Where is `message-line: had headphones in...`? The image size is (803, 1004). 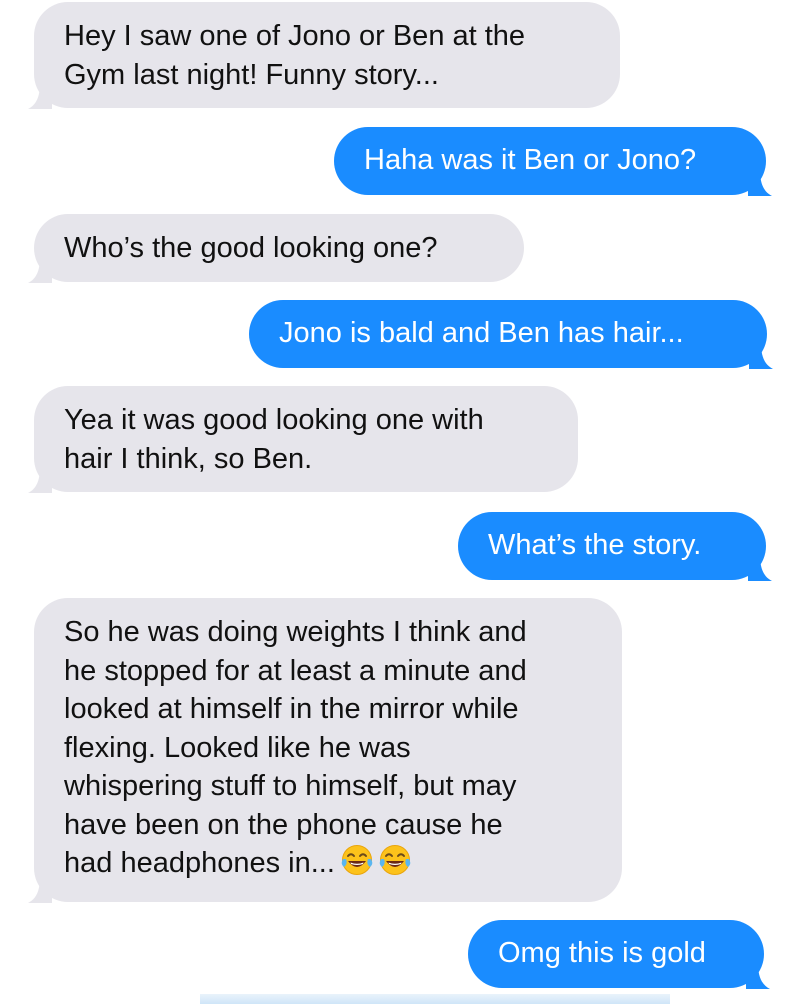
message-line: had headphones in... is located at coordinates (199, 863).